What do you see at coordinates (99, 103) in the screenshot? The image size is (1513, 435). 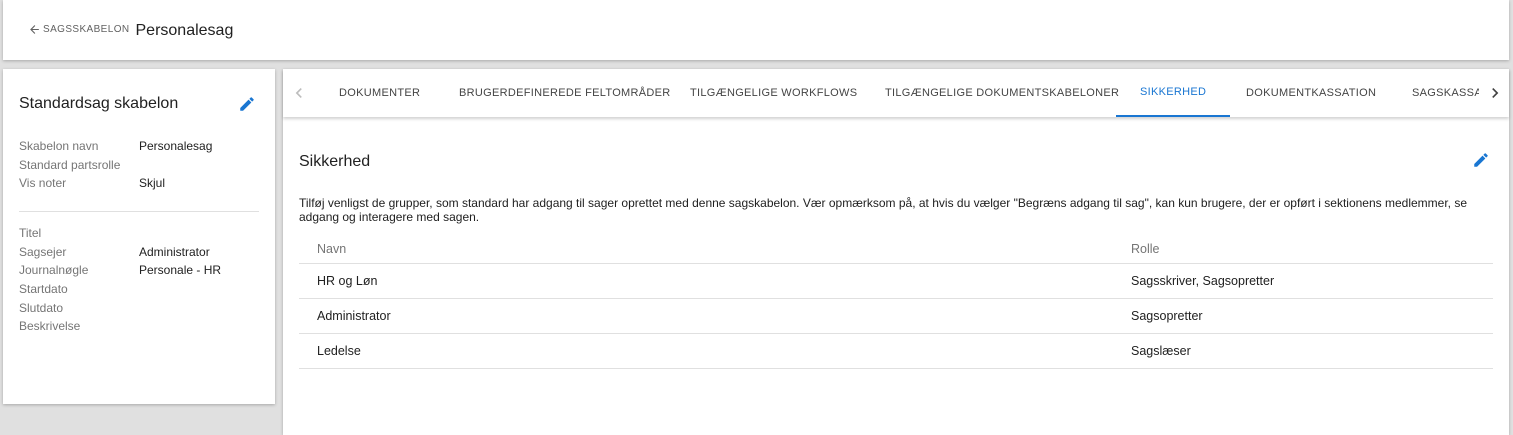 I see `template-details-title: Standardsag skabelon` at bounding box center [99, 103].